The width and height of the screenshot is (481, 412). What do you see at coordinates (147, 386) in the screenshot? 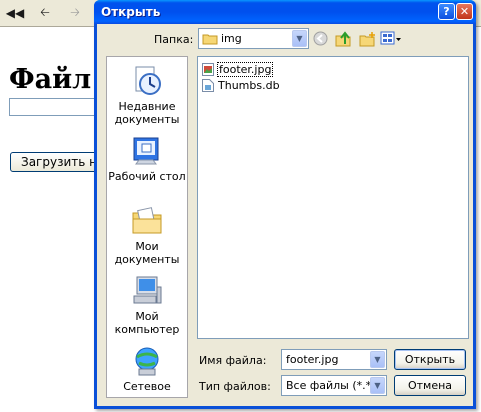
I see `place-label: Сетевое` at bounding box center [147, 386].